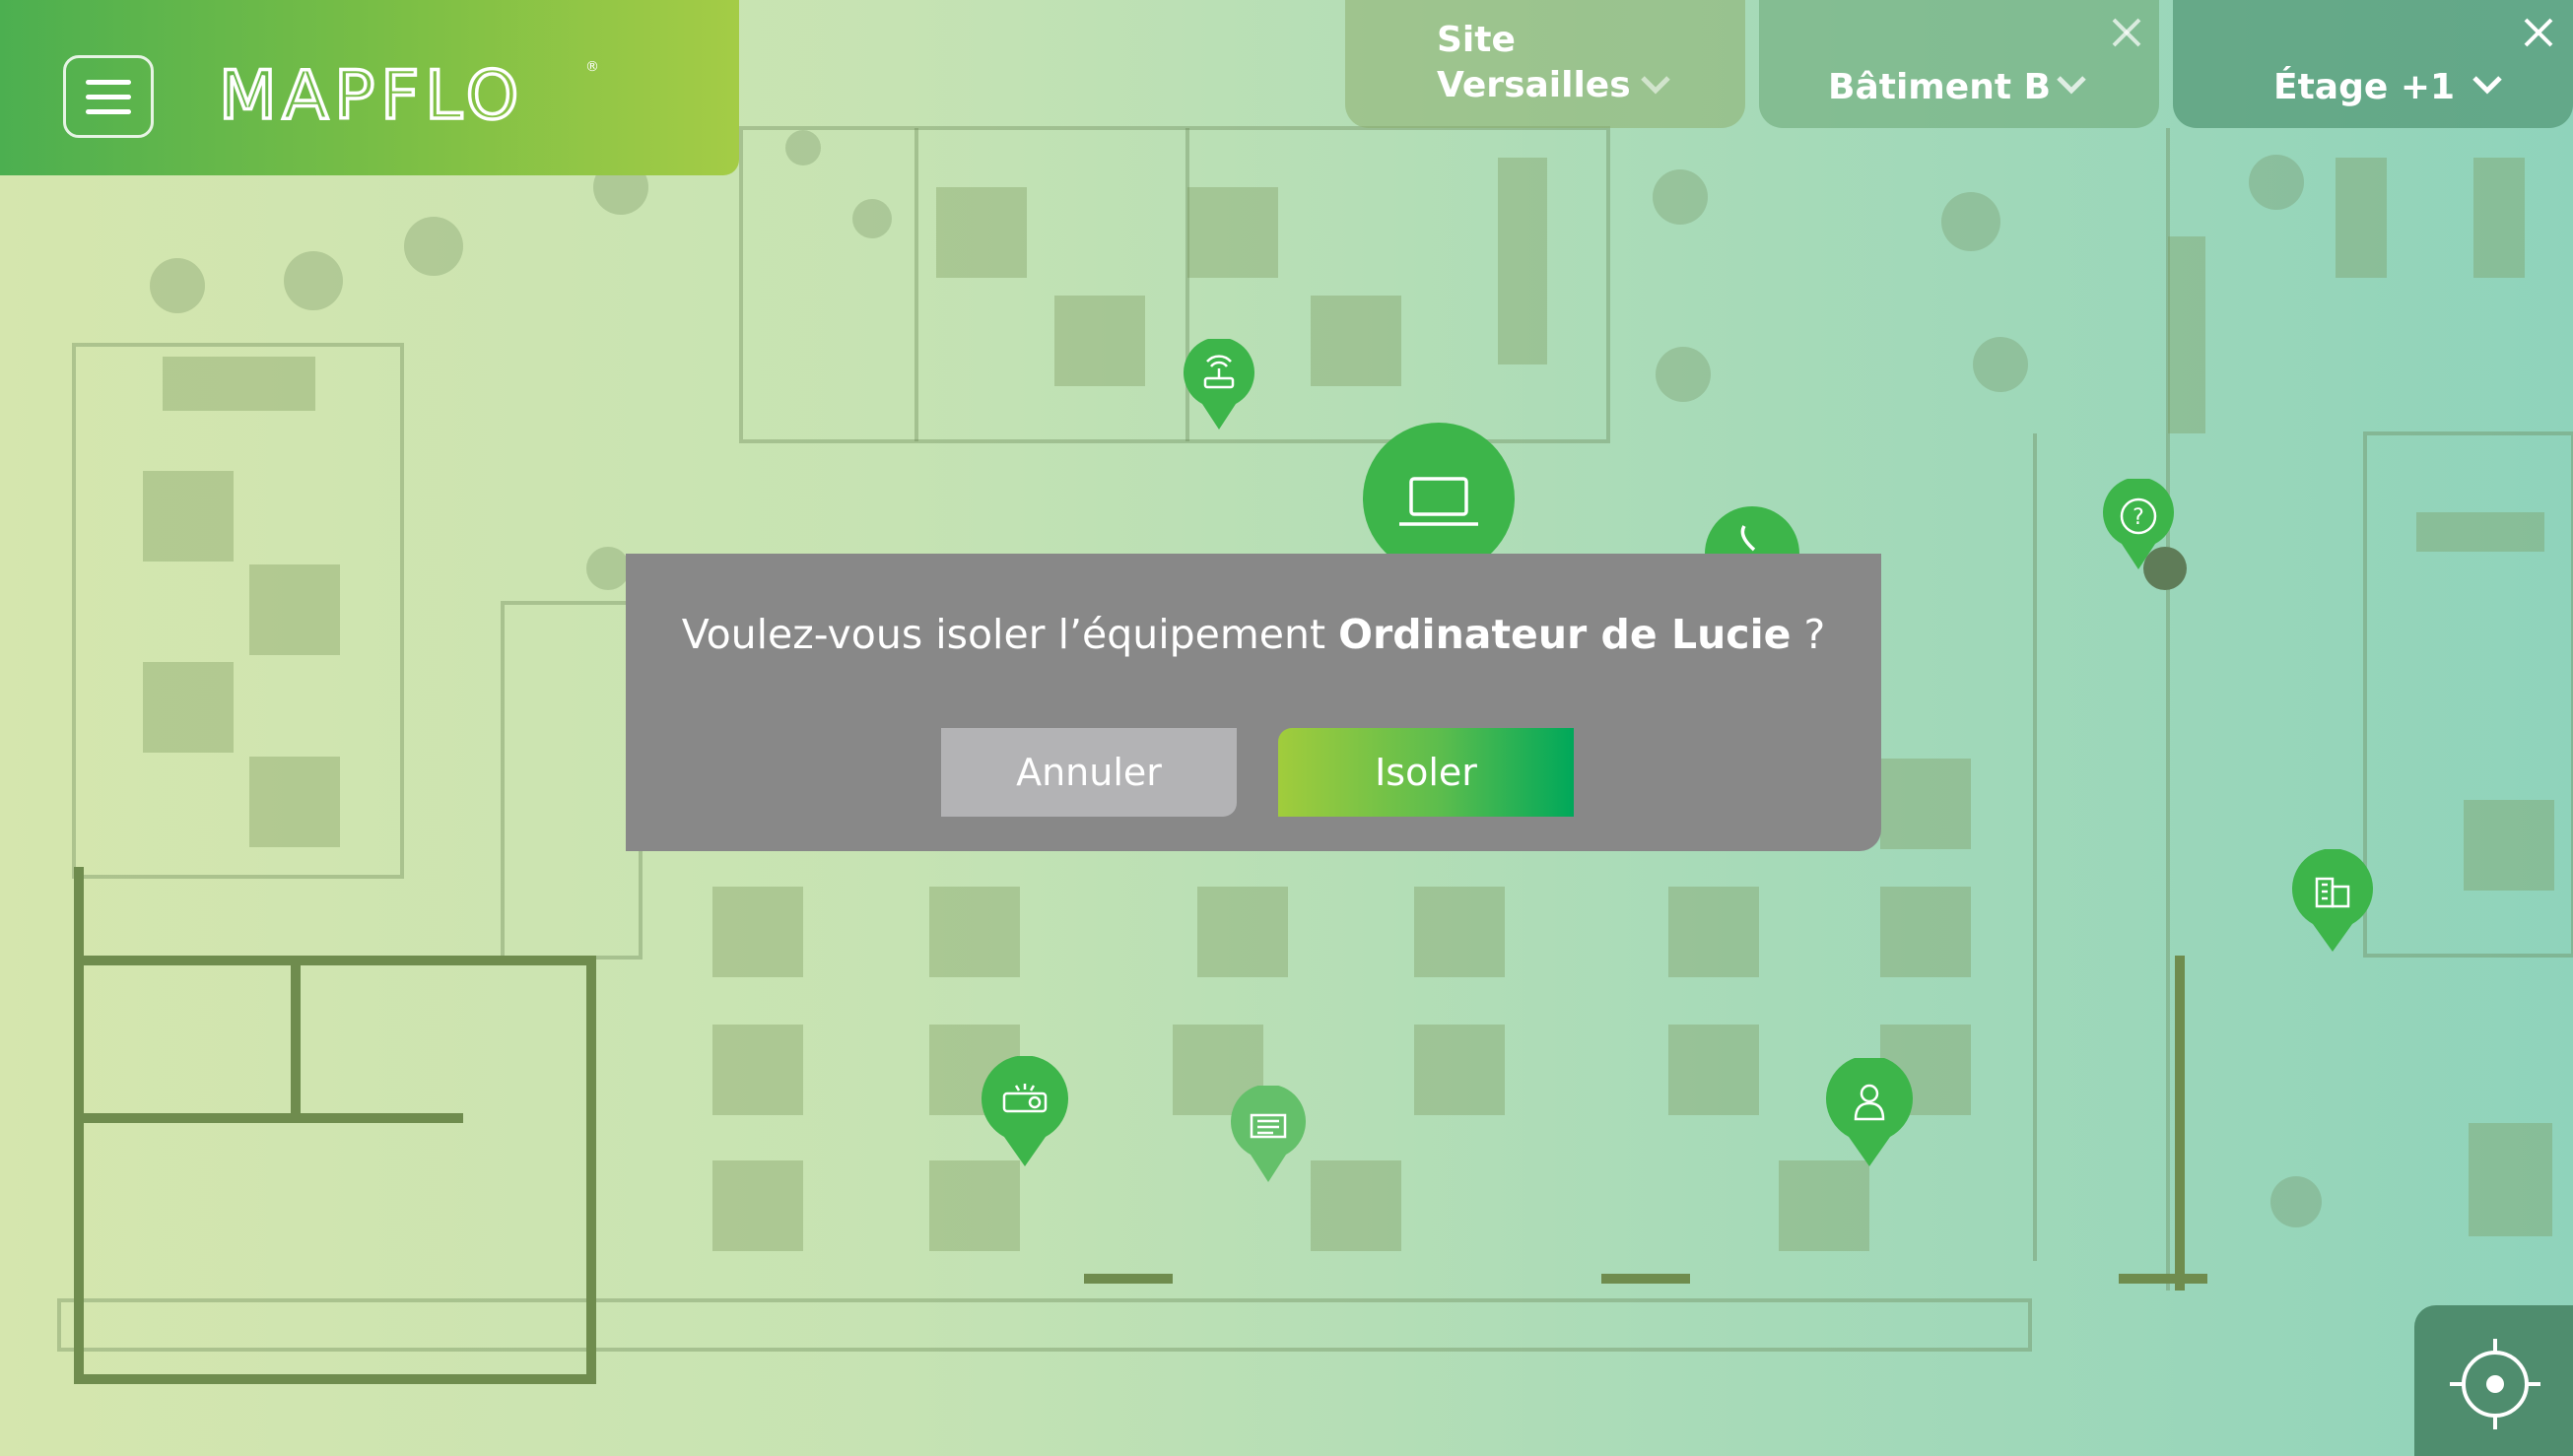 The width and height of the screenshot is (2573, 1456). I want to click on cancel-button: Annuler, so click(1089, 772).